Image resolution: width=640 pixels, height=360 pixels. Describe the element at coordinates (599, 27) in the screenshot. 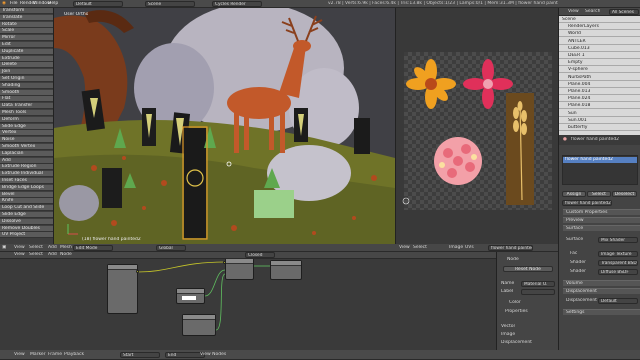

I see `outliner-item: RenderLayers` at that location.